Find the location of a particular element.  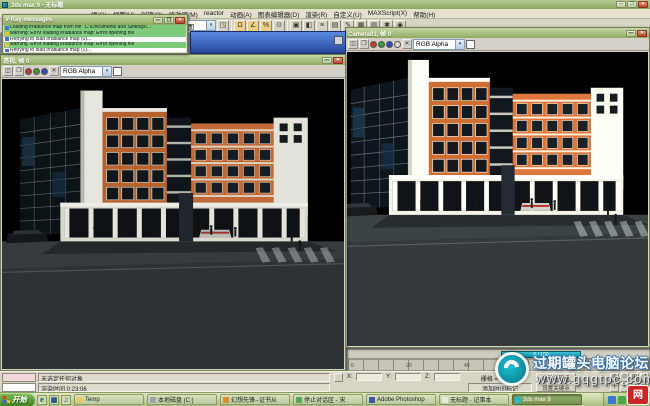

tick-label: 60 is located at coordinates (524, 366).